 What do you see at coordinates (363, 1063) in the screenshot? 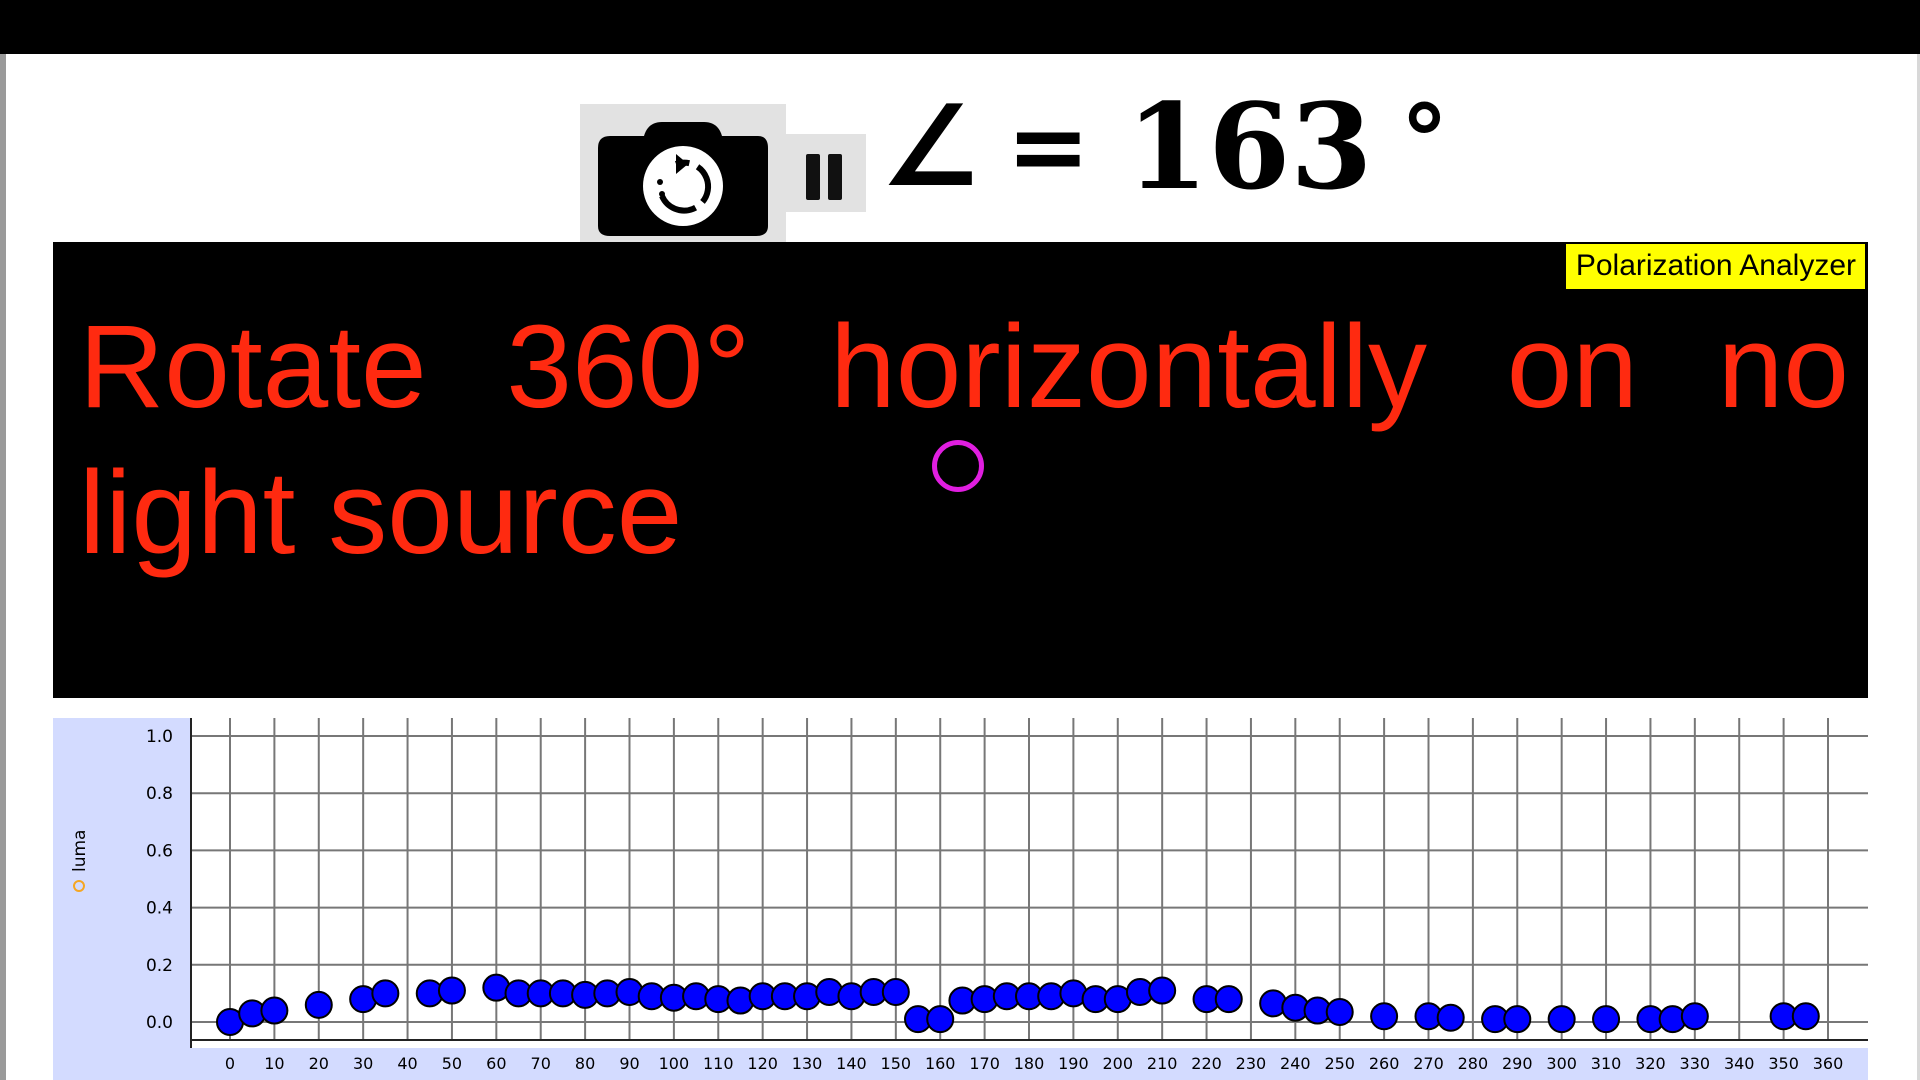
I see `x-tick-label: 30` at bounding box center [363, 1063].